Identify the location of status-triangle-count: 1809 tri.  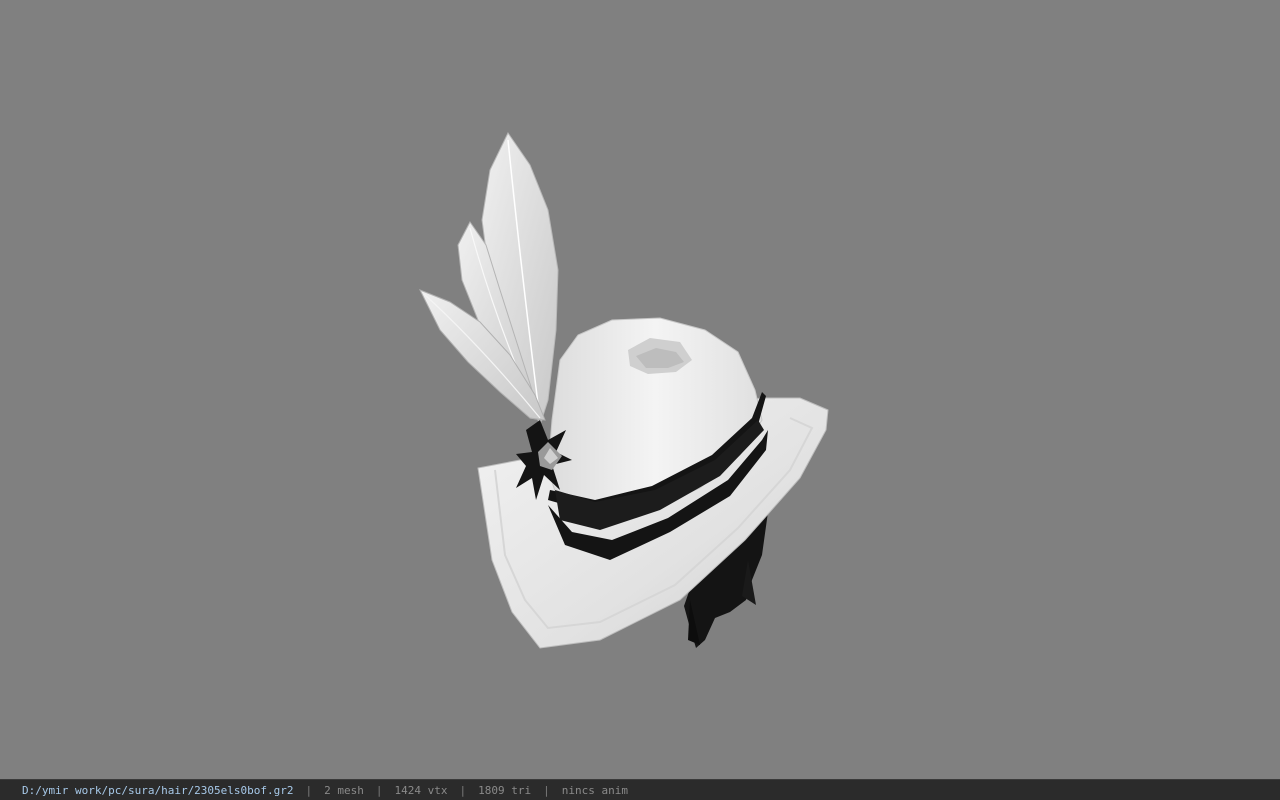
(505, 790).